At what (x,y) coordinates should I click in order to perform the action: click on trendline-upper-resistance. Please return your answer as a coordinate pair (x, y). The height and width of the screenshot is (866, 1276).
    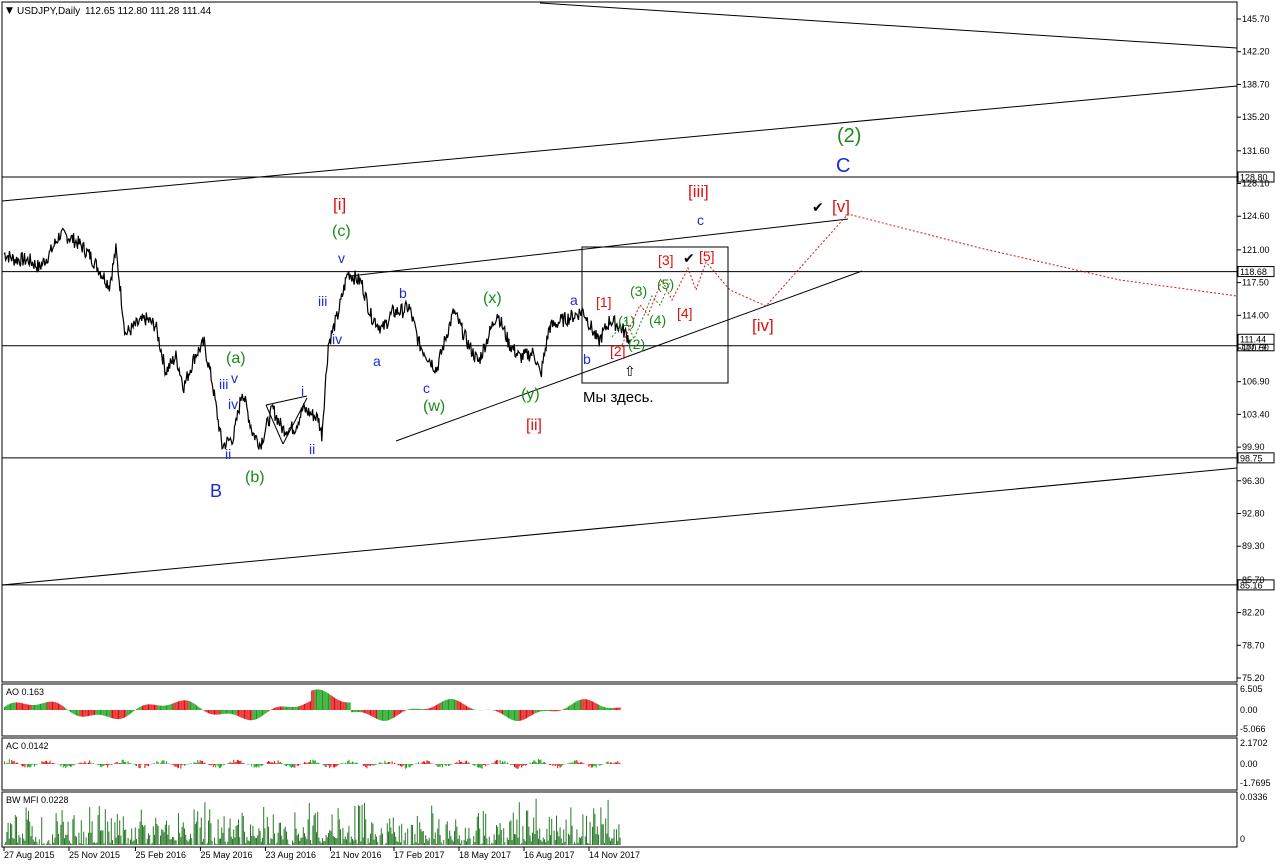
    Looking at the image, I should click on (888, 25).